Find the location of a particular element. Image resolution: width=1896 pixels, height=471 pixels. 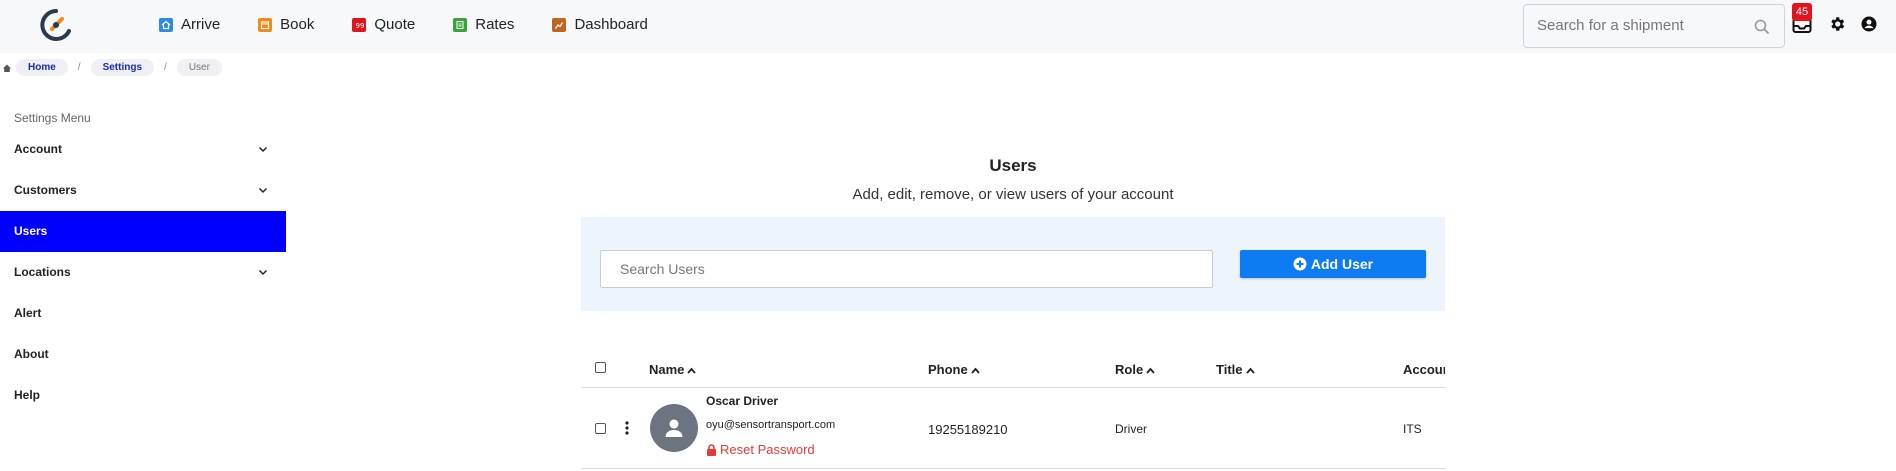

column-role: Role is located at coordinates (1135, 369).